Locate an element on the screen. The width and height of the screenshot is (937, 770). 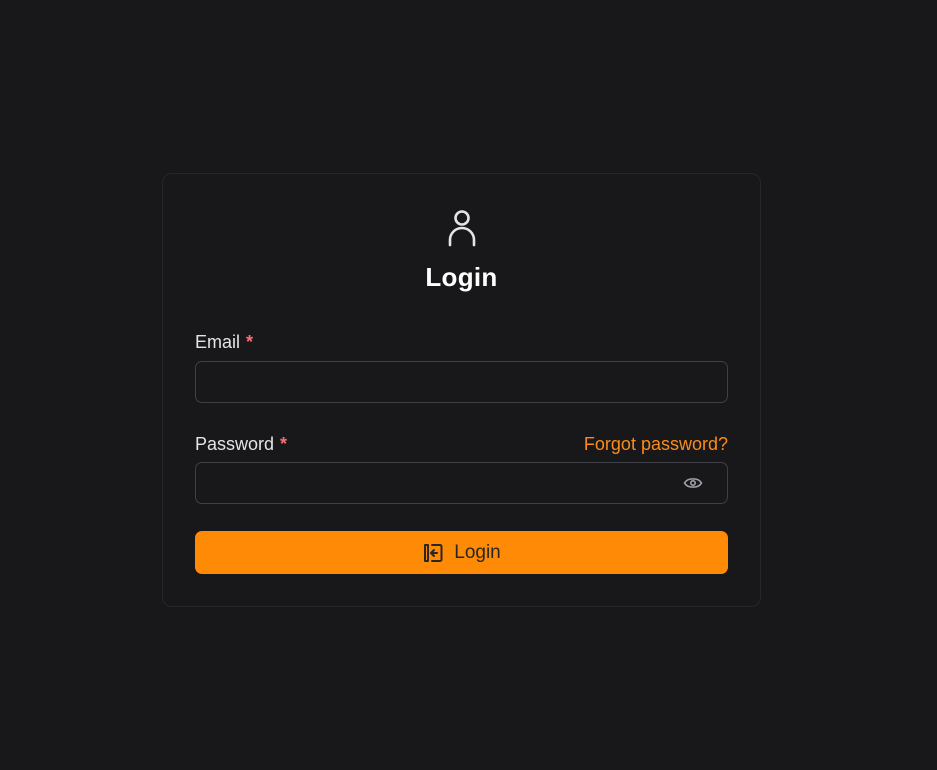
email-field is located at coordinates (461, 382).